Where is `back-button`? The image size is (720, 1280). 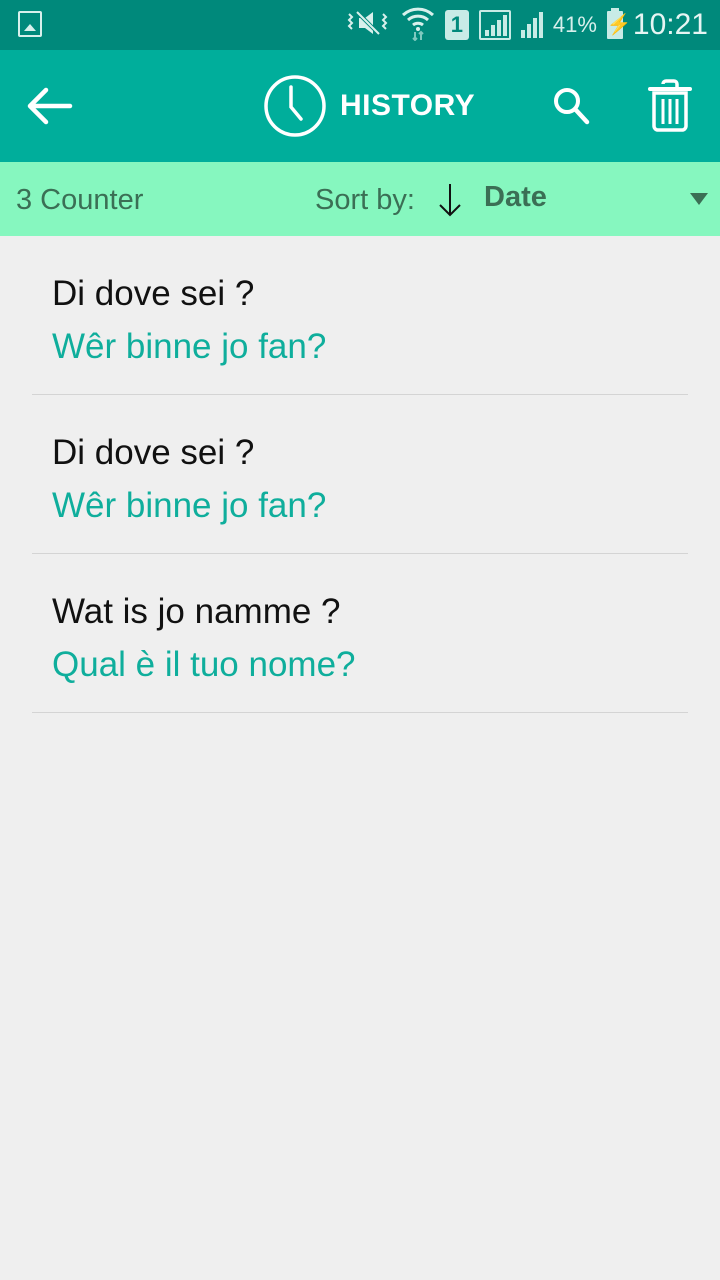
back-button is located at coordinates (50, 106).